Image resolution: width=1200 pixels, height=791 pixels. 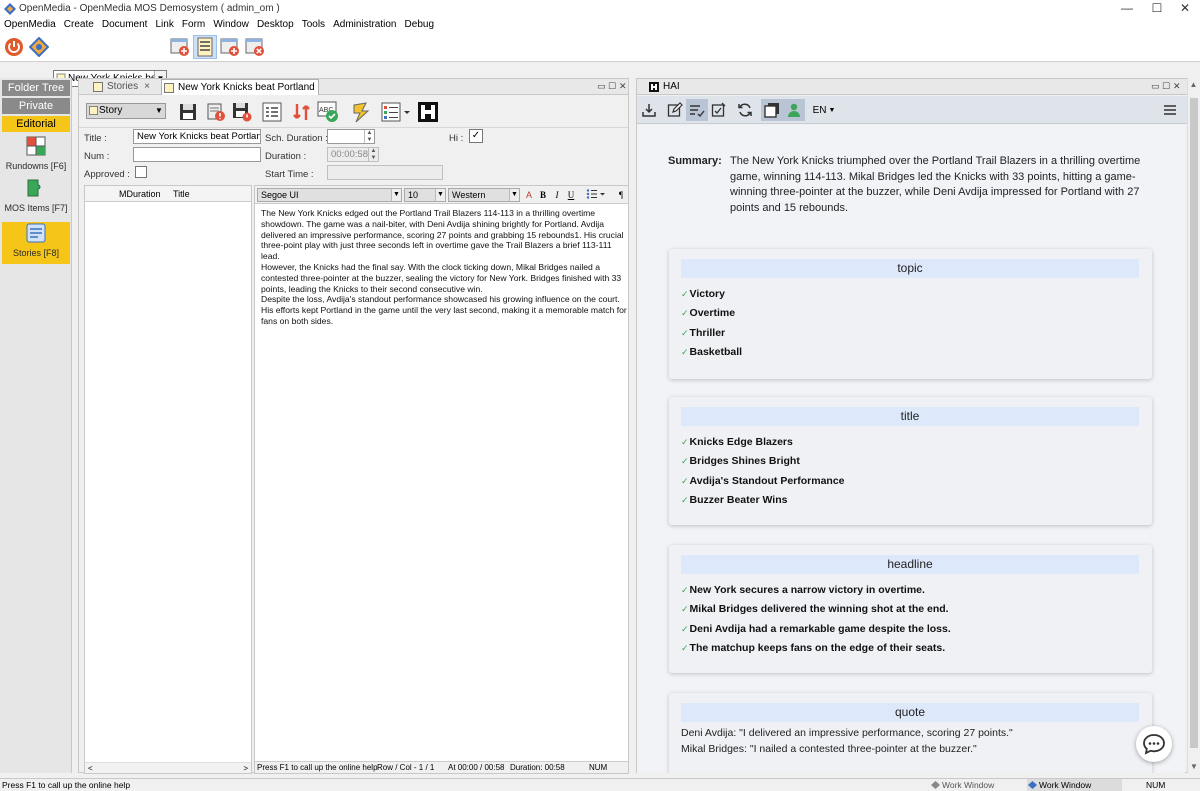 I want to click on flash-button, so click(x=362, y=112).